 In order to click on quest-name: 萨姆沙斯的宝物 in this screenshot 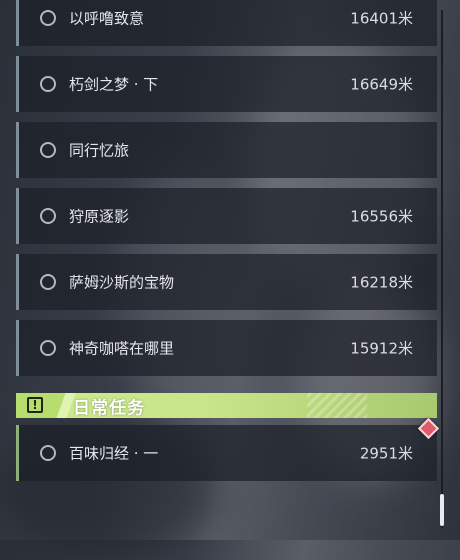, I will do `click(122, 282)`.